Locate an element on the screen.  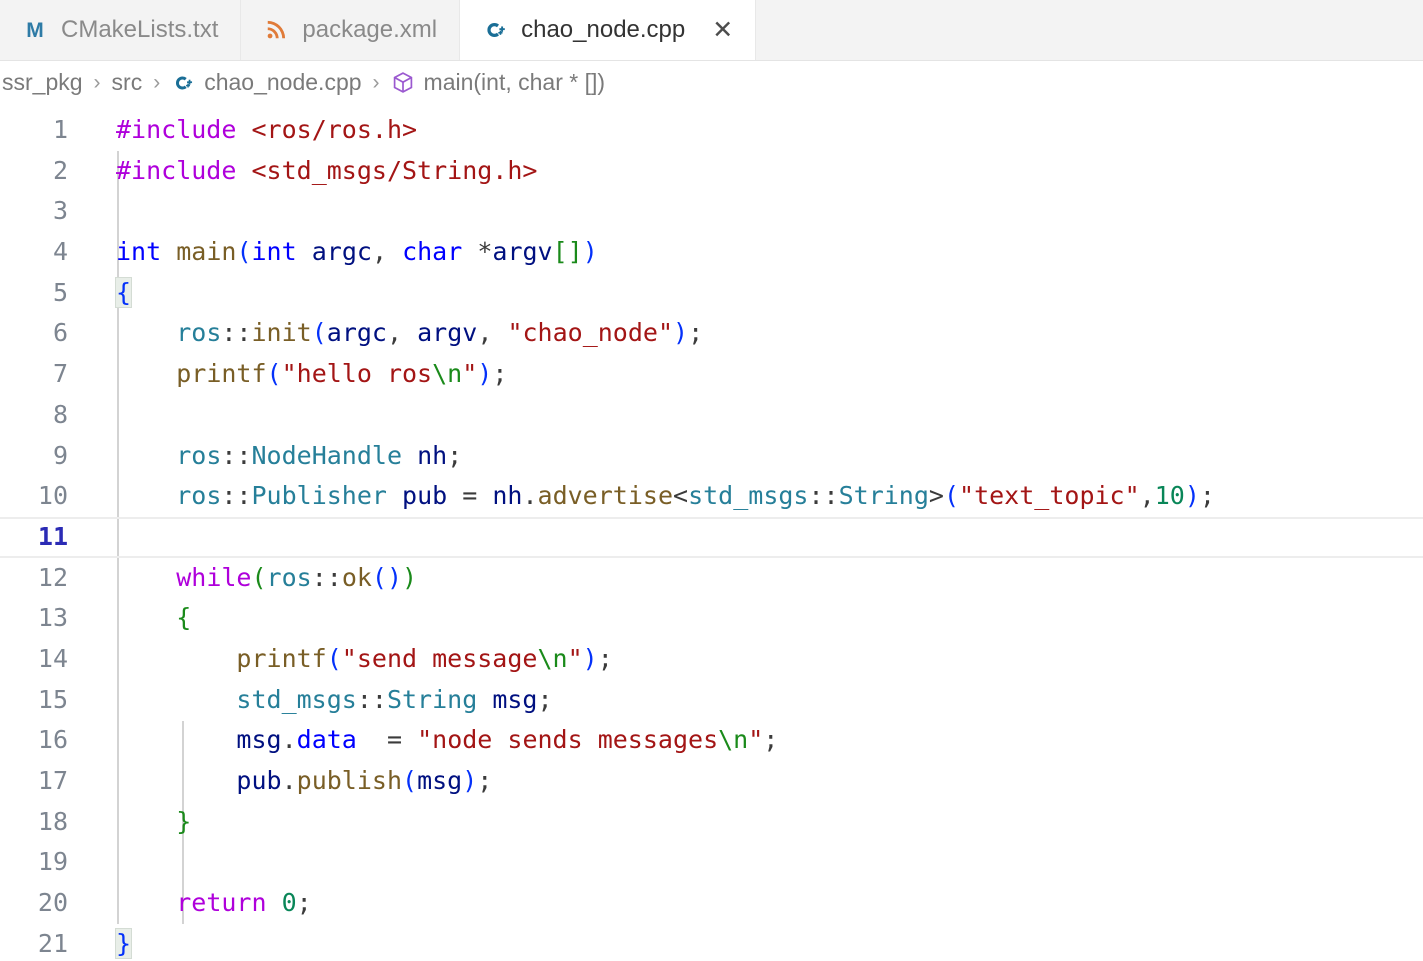
line-number: 4 is located at coordinates (60, 252).